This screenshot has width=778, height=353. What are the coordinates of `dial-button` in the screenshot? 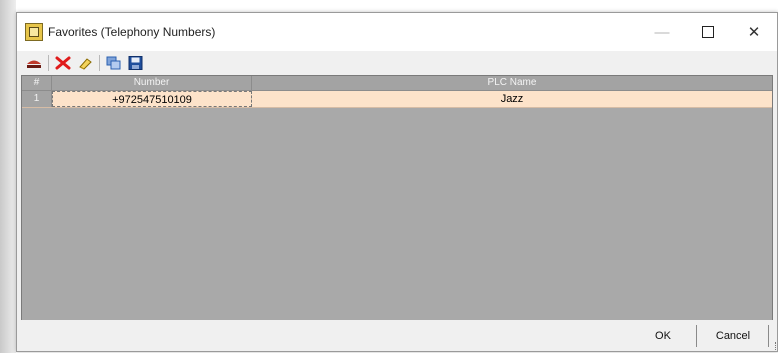 It's located at (34, 63).